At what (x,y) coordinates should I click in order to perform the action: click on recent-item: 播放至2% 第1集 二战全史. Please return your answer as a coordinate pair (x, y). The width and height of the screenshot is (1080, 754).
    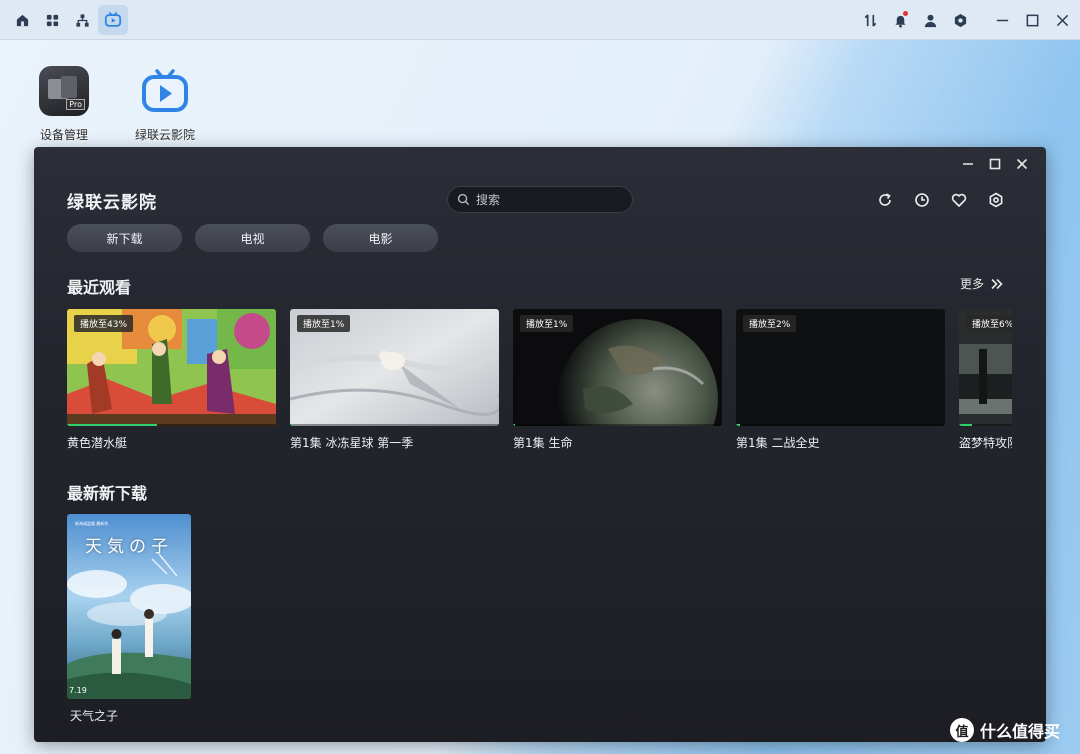
    Looking at the image, I should click on (840, 380).